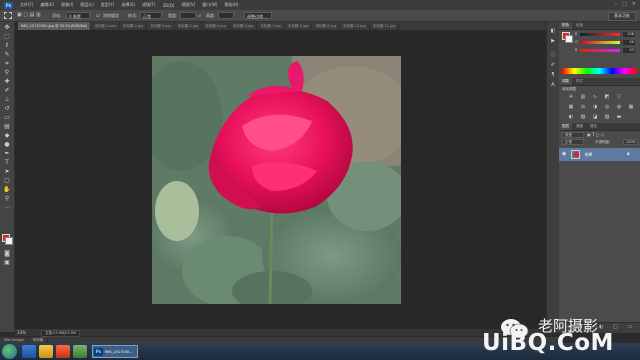 The image size is (640, 360). What do you see at coordinates (595, 107) in the screenshot?
I see `black-white-icon: ◑` at bounding box center [595, 107].